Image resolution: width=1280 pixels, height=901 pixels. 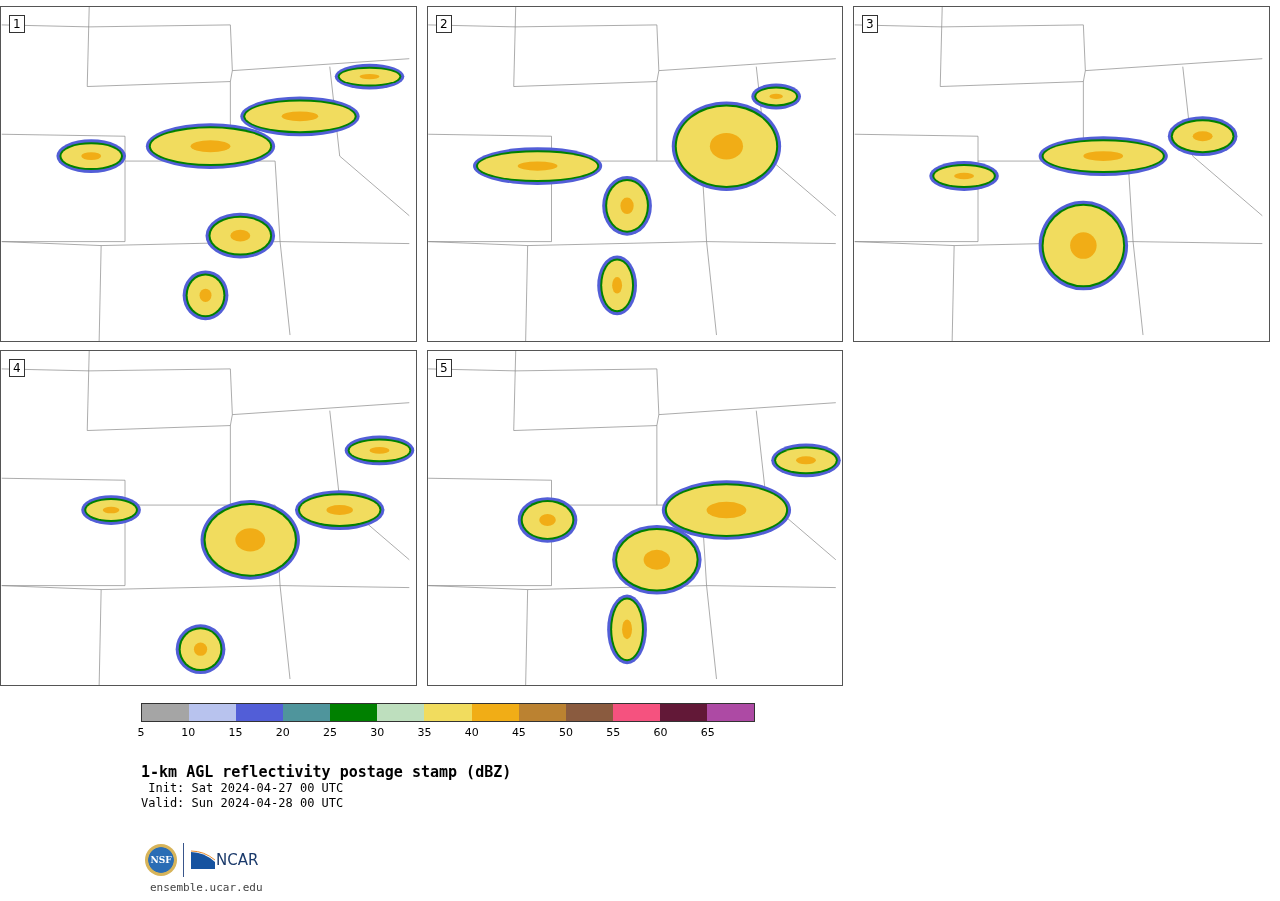 What do you see at coordinates (613, 732) in the screenshot?
I see `tick-label: 55` at bounding box center [613, 732].